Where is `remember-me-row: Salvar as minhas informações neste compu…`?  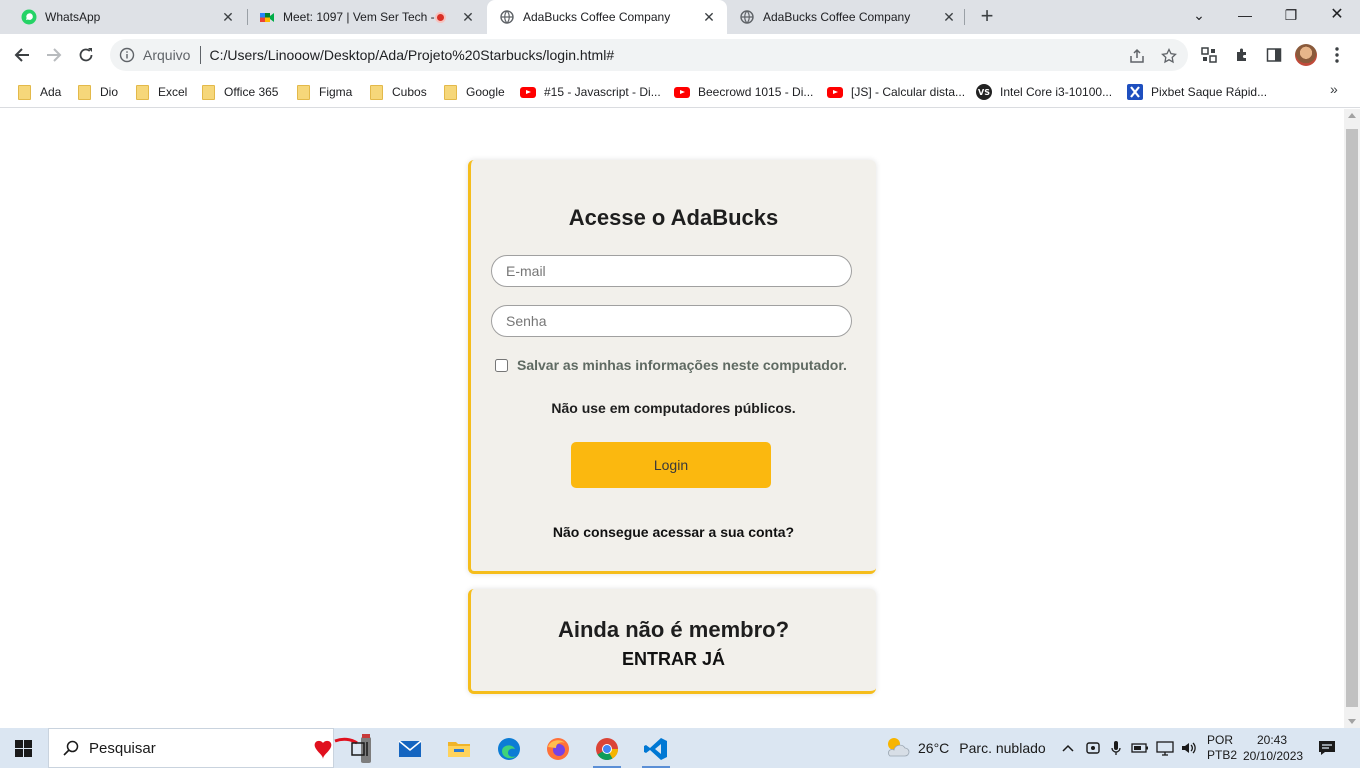 remember-me-row: Salvar as minhas informações neste compu… is located at coordinates (671, 365).